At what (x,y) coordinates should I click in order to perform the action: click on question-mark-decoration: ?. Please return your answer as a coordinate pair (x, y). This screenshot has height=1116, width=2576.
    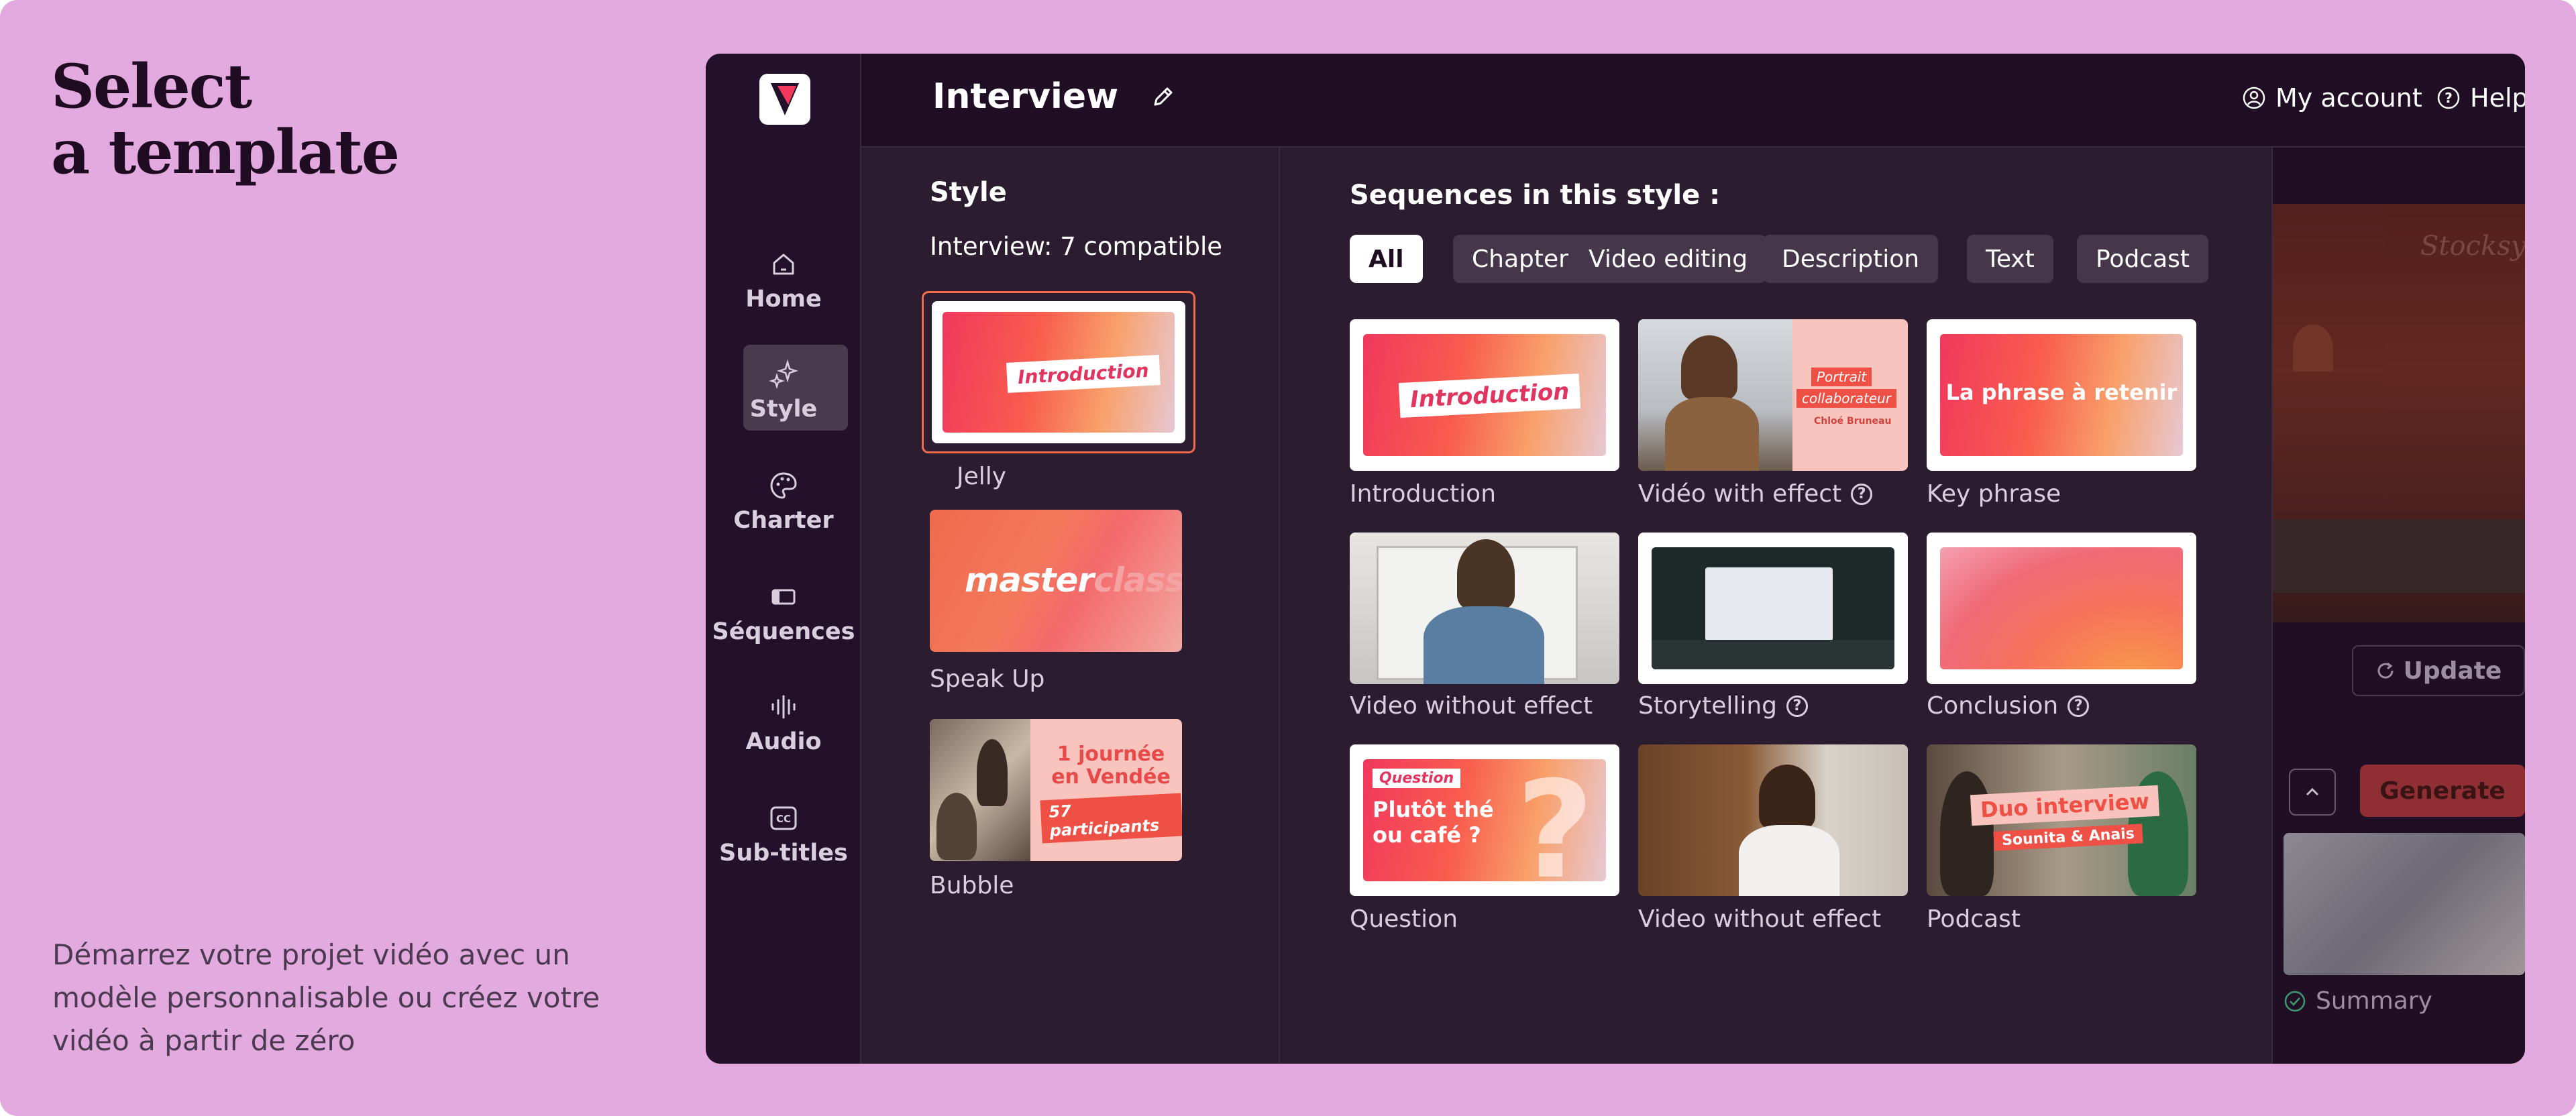
    Looking at the image, I should click on (1555, 820).